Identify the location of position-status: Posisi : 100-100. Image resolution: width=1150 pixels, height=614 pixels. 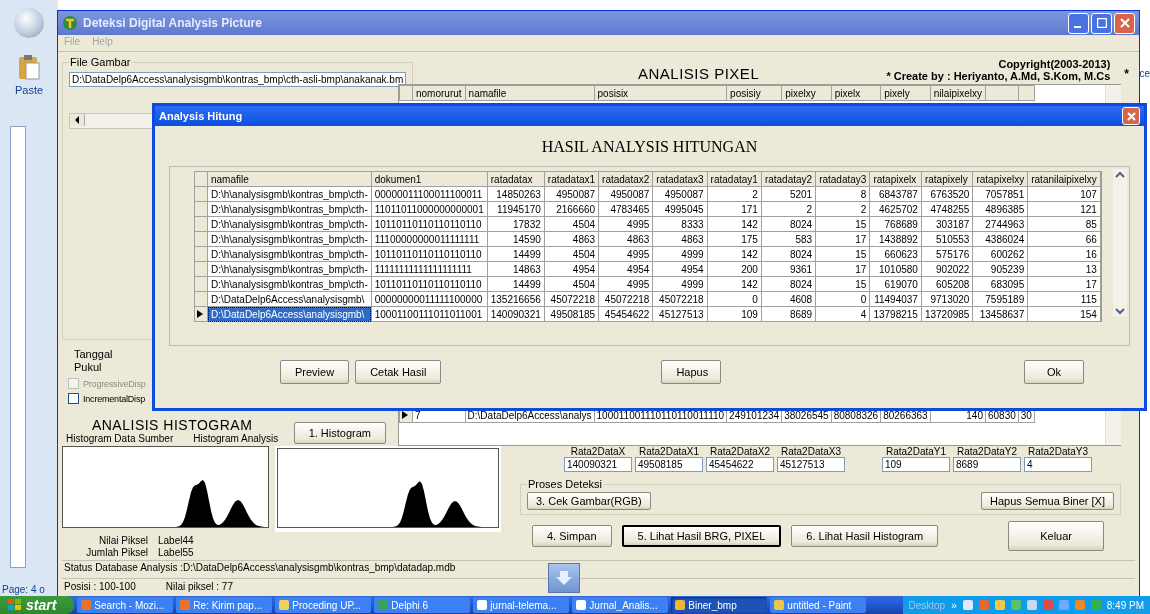
(100, 587).